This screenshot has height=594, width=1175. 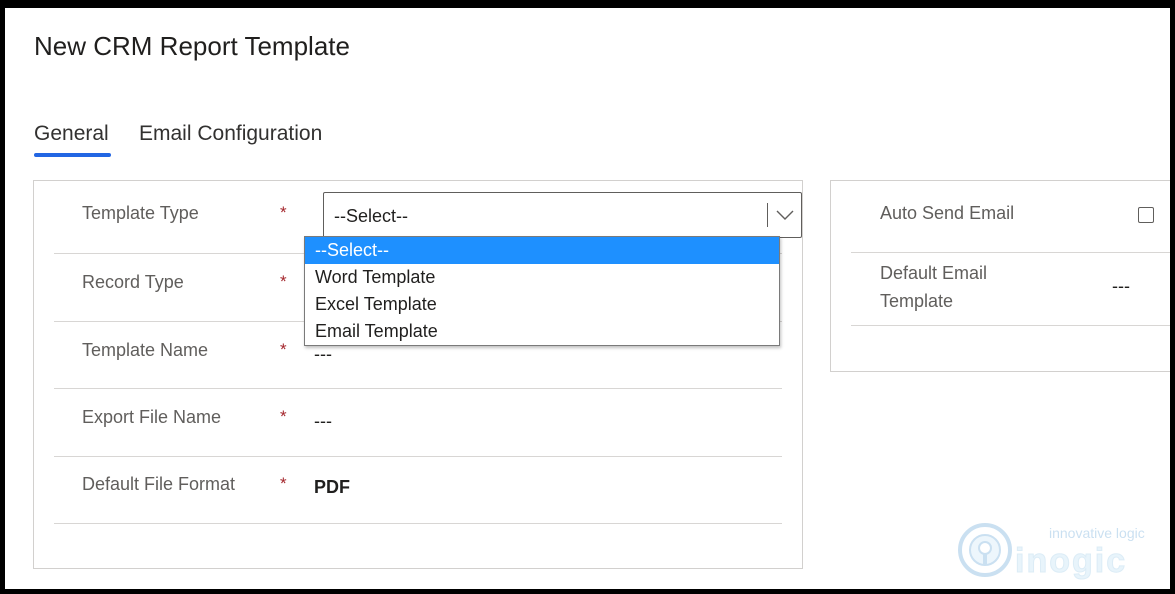 I want to click on tab-email-configuration: Email Configuration, so click(x=230, y=134).